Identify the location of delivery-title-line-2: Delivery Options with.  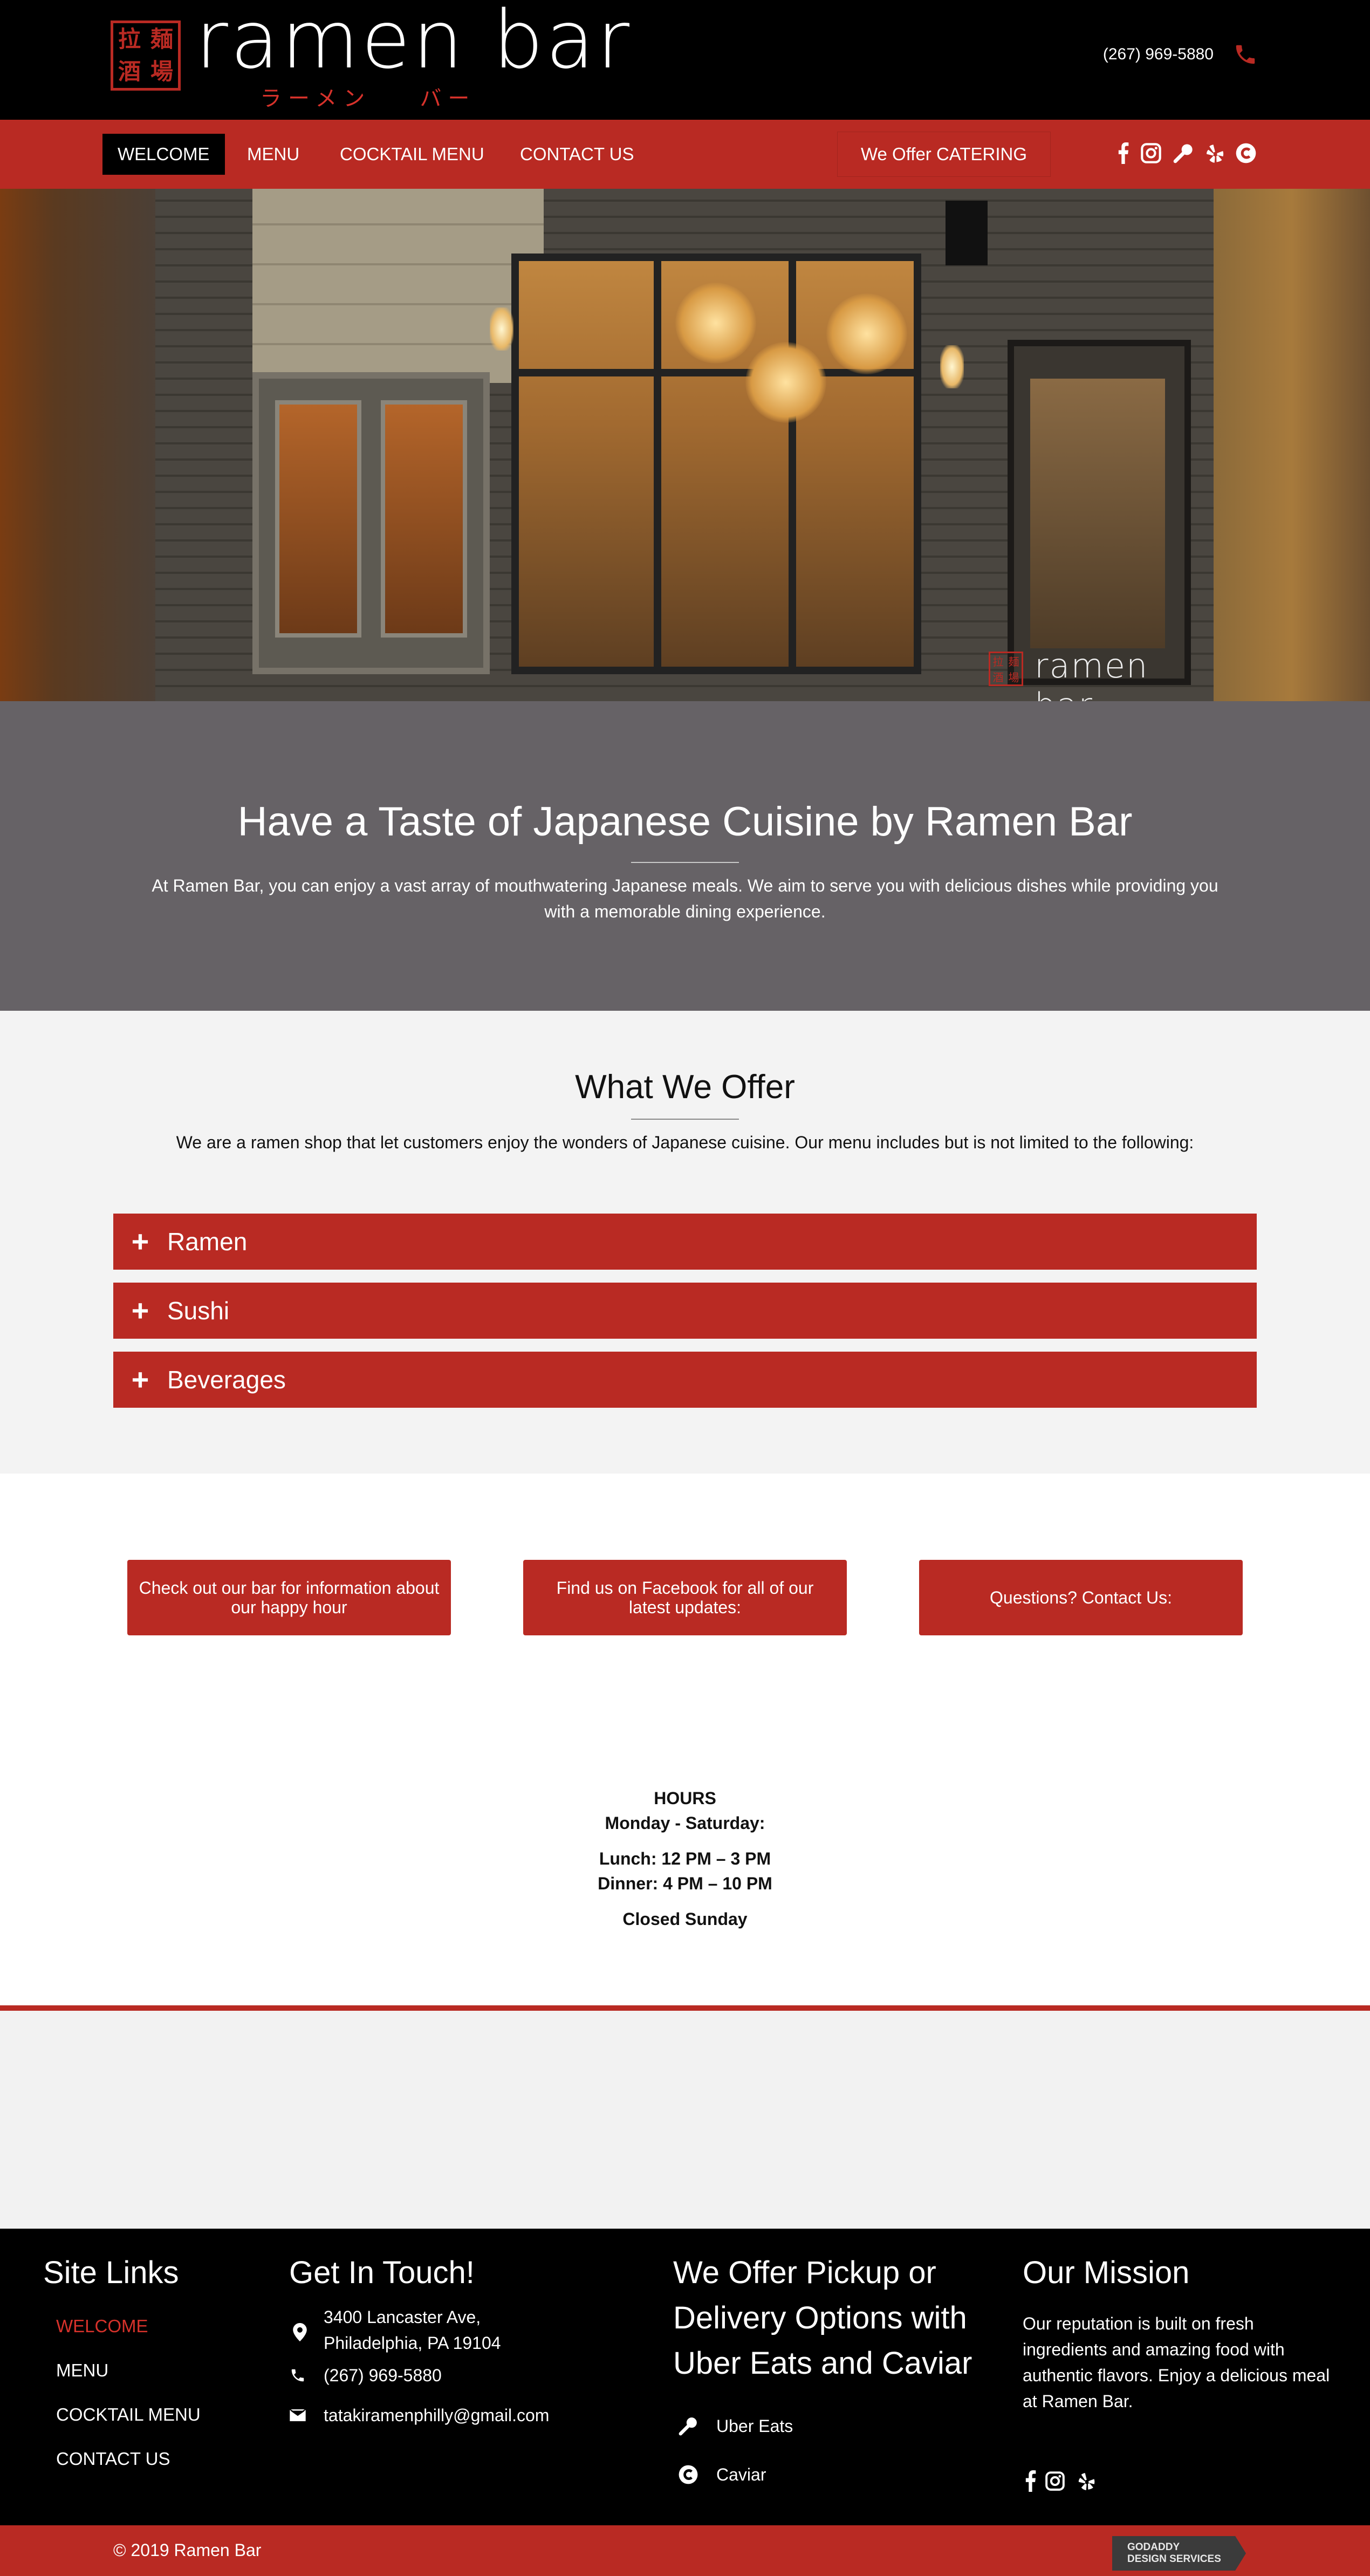
(820, 2317).